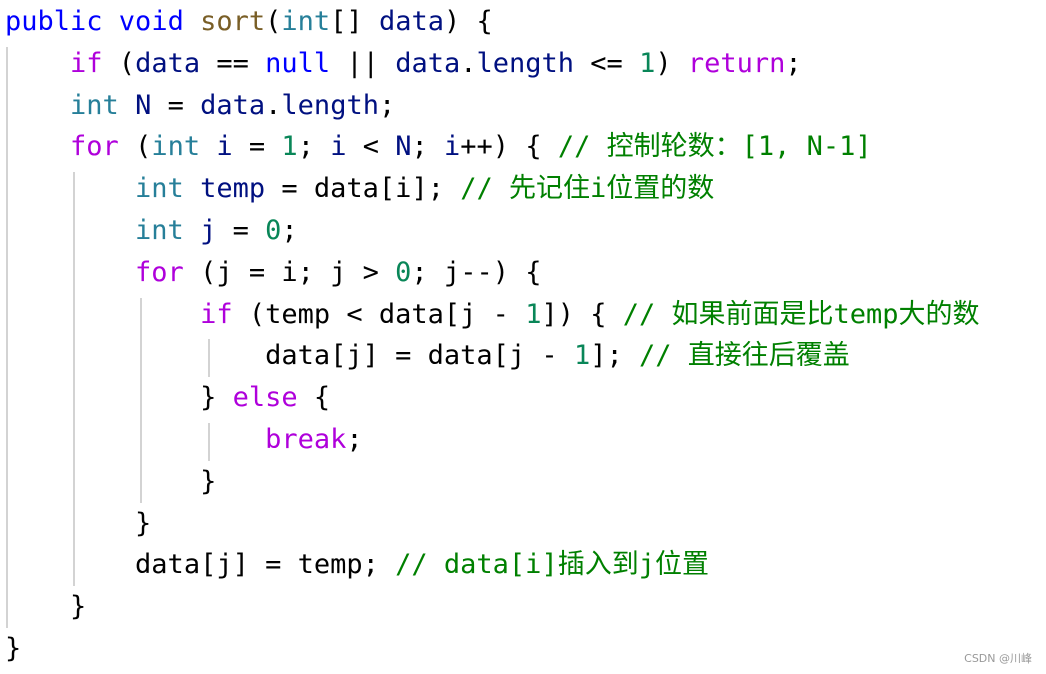 The height and width of the screenshot is (674, 1046). Describe the element at coordinates (714, 147) in the screenshot. I see `code-comment: // 控制轮数：[1, N-1]` at that location.